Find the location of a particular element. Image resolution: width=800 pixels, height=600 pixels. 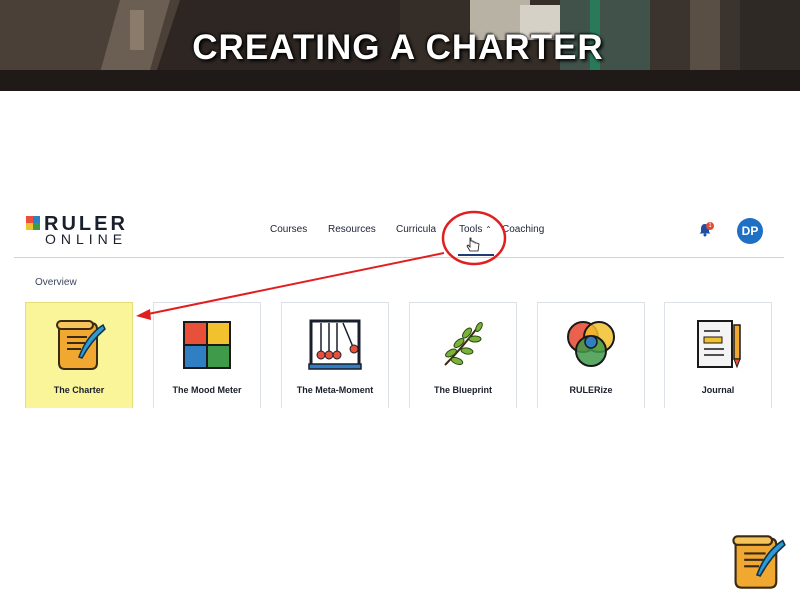

ruler-logo-icon is located at coordinates (33, 223).